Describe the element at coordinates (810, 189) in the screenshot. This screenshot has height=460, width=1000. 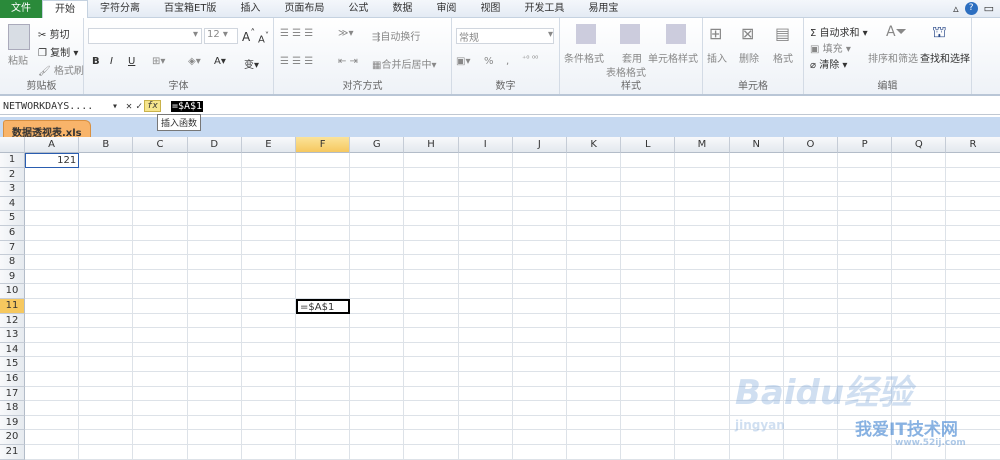
I see `cell-O3` at that location.